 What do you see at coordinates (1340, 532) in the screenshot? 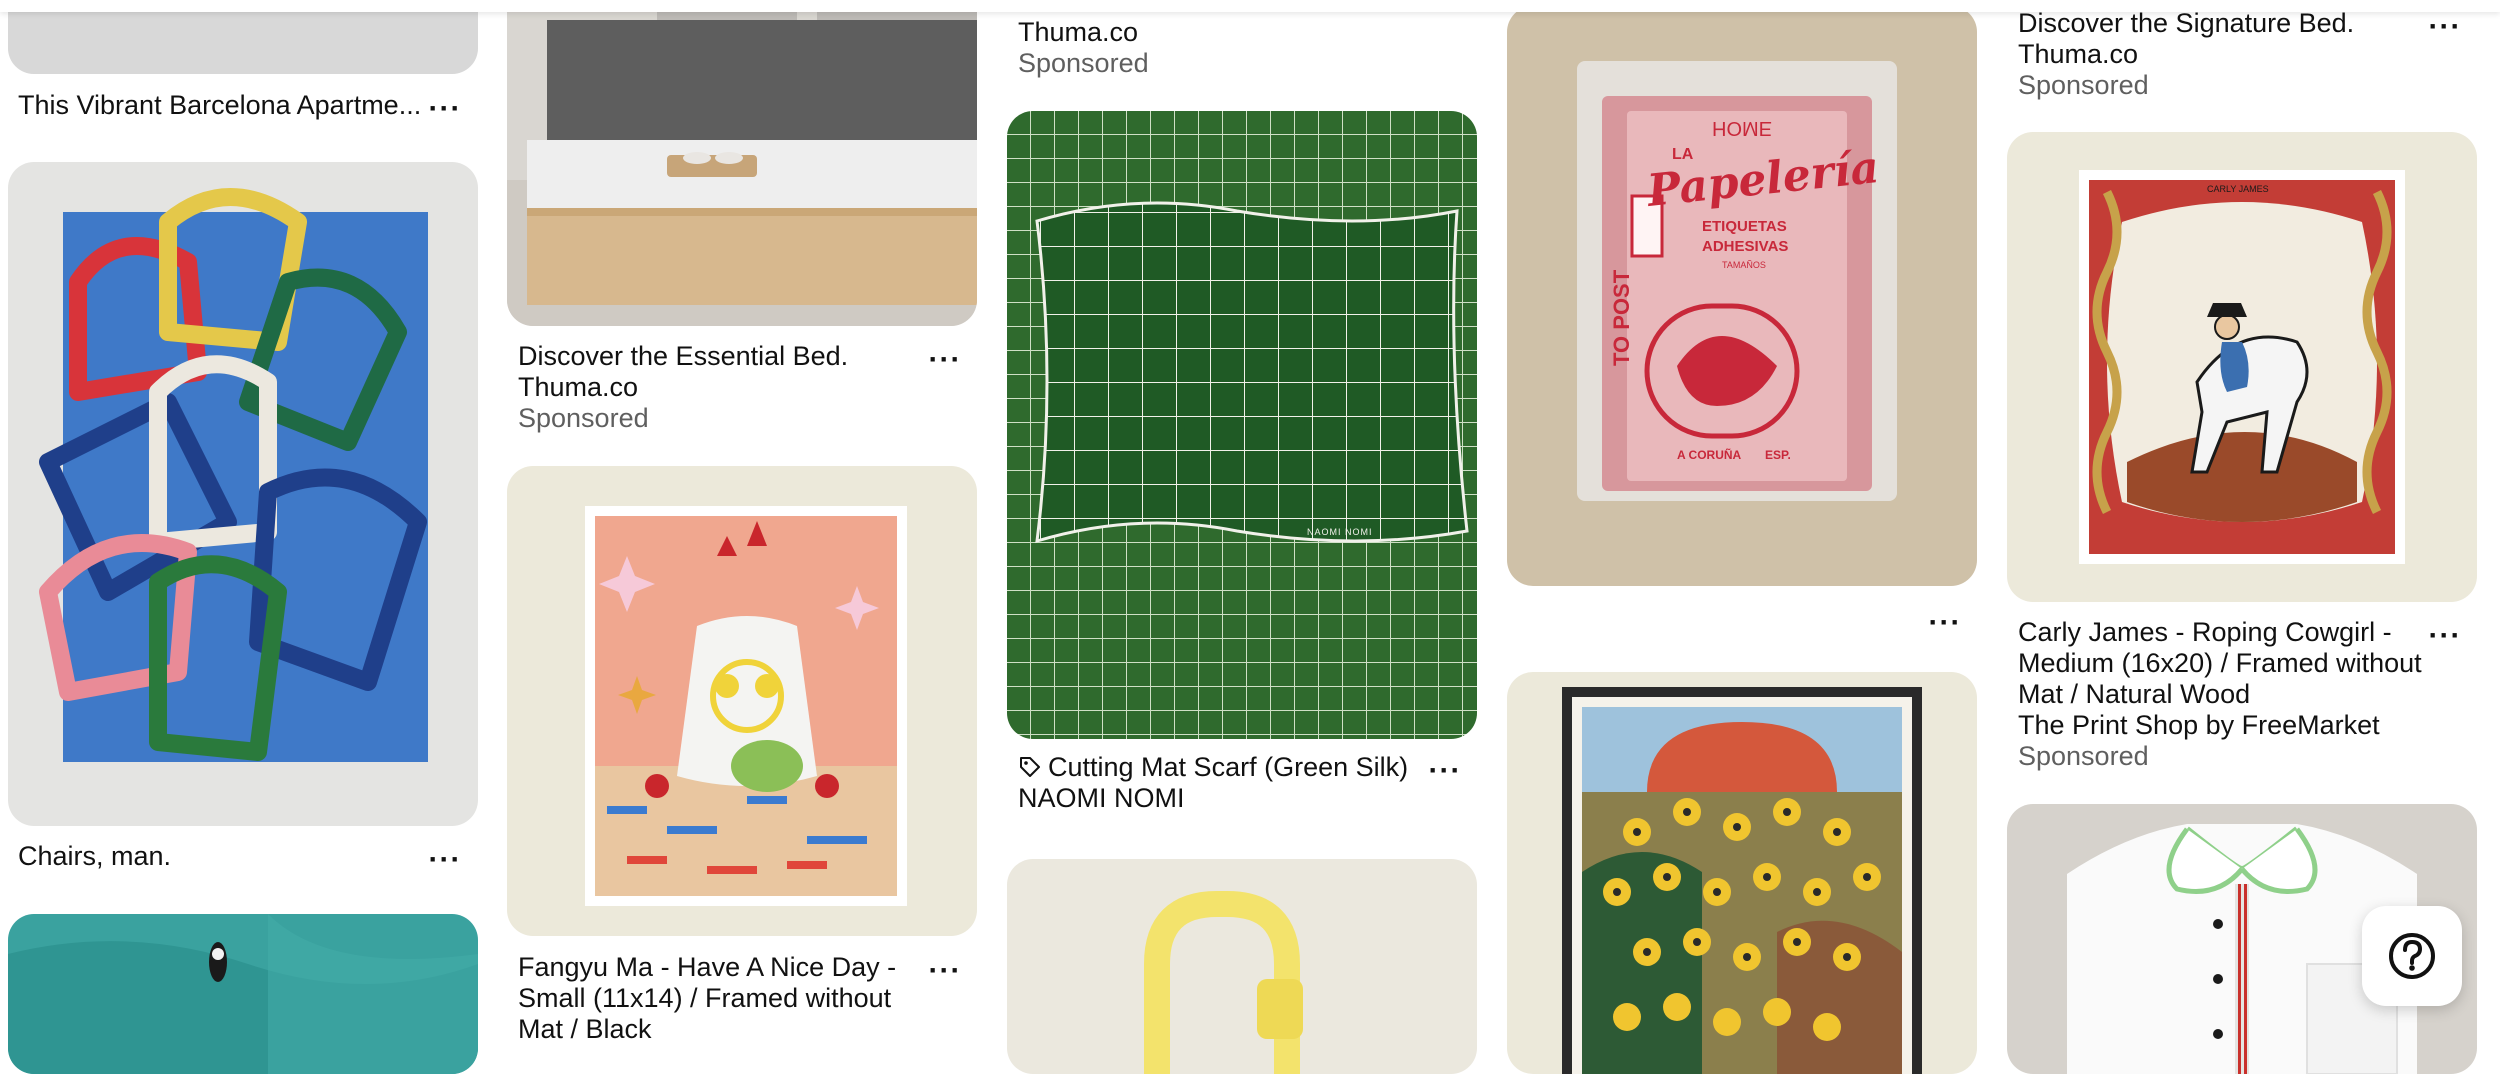
I see `scarf-brand-label: NAOMI NOMI` at bounding box center [1340, 532].